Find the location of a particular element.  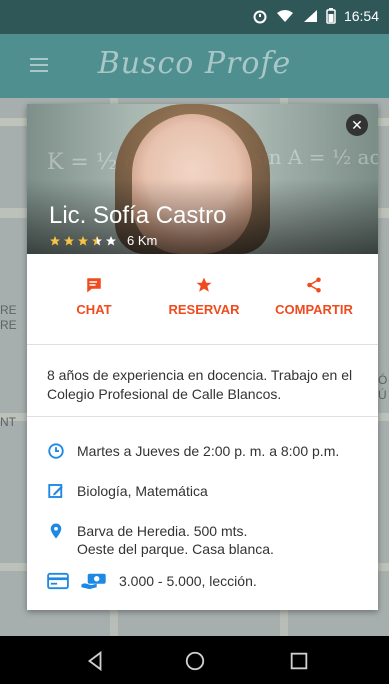

alarm-icon is located at coordinates (260, 17).